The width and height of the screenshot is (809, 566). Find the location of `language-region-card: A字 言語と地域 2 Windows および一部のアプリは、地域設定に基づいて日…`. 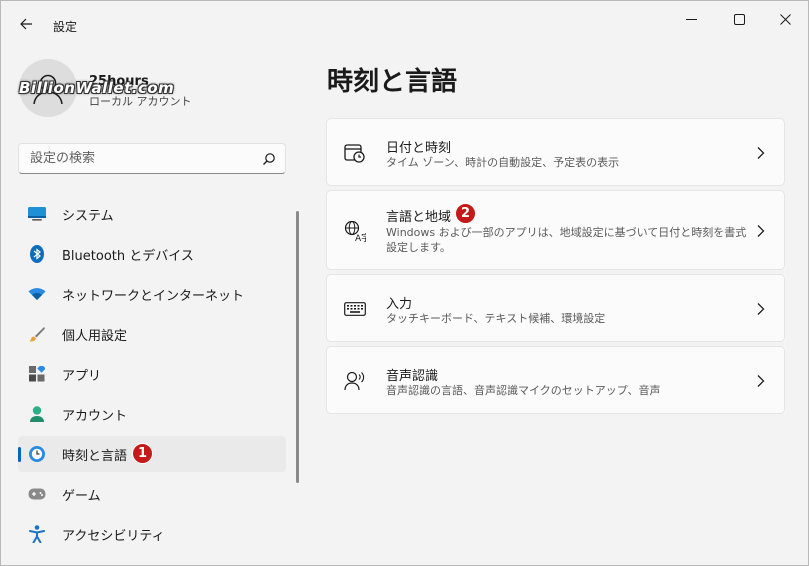

language-region-card: A字 言語と地域 2 Windows および一部のアプリは、地域設定に基づいて日… is located at coordinates (555, 230).